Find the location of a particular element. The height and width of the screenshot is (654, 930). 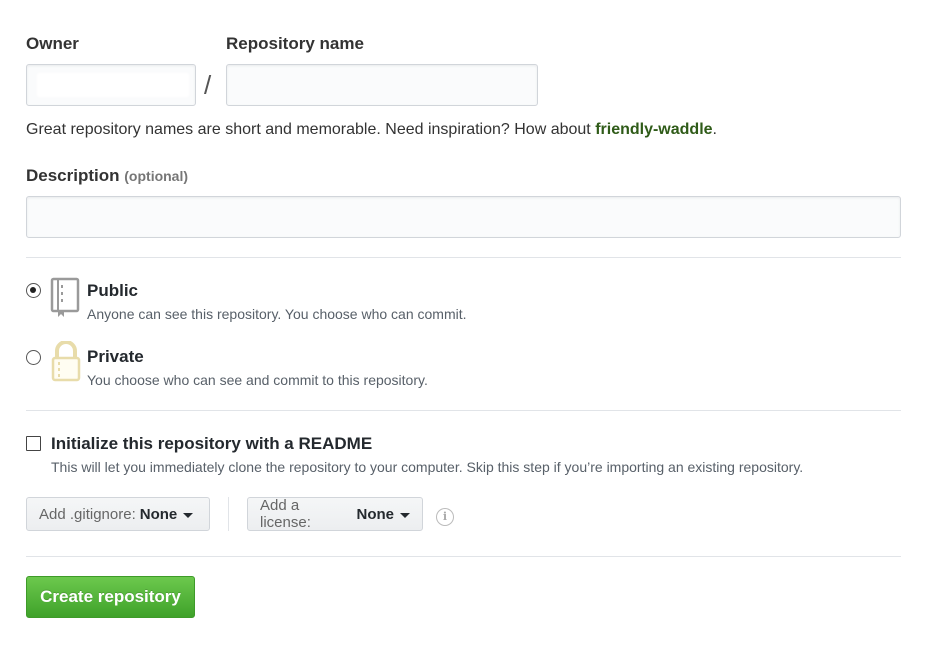

select-separator is located at coordinates (228, 514).